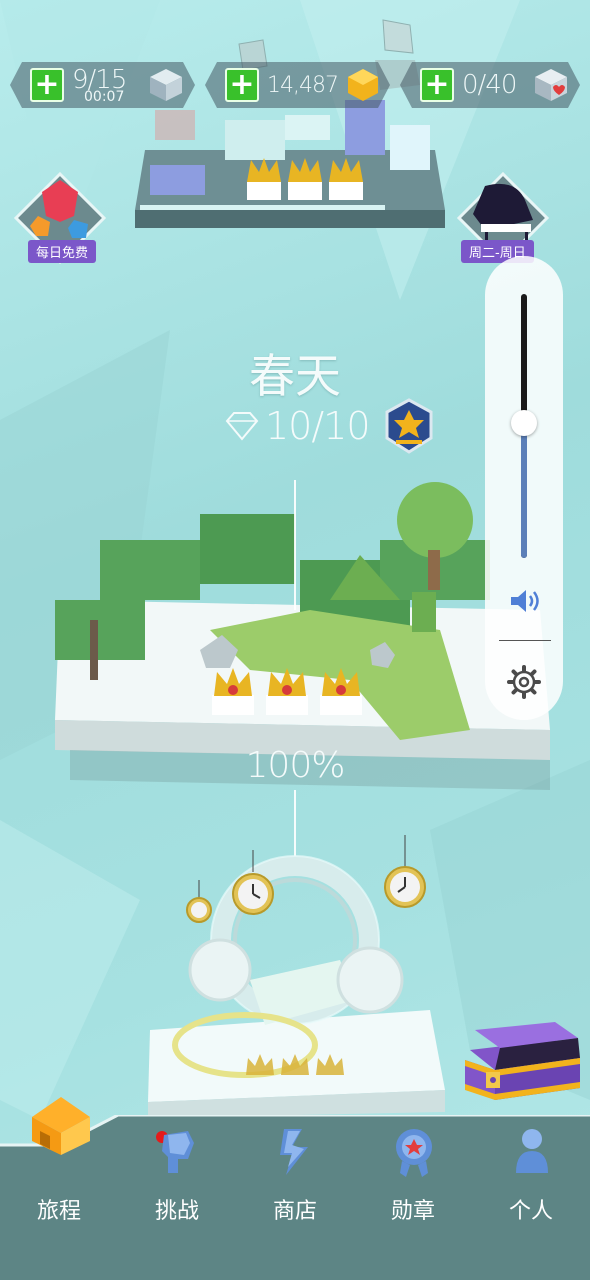 This screenshot has width=590, height=1280. Describe the element at coordinates (242, 85) in the screenshot. I see `add-gems-button: +` at that location.